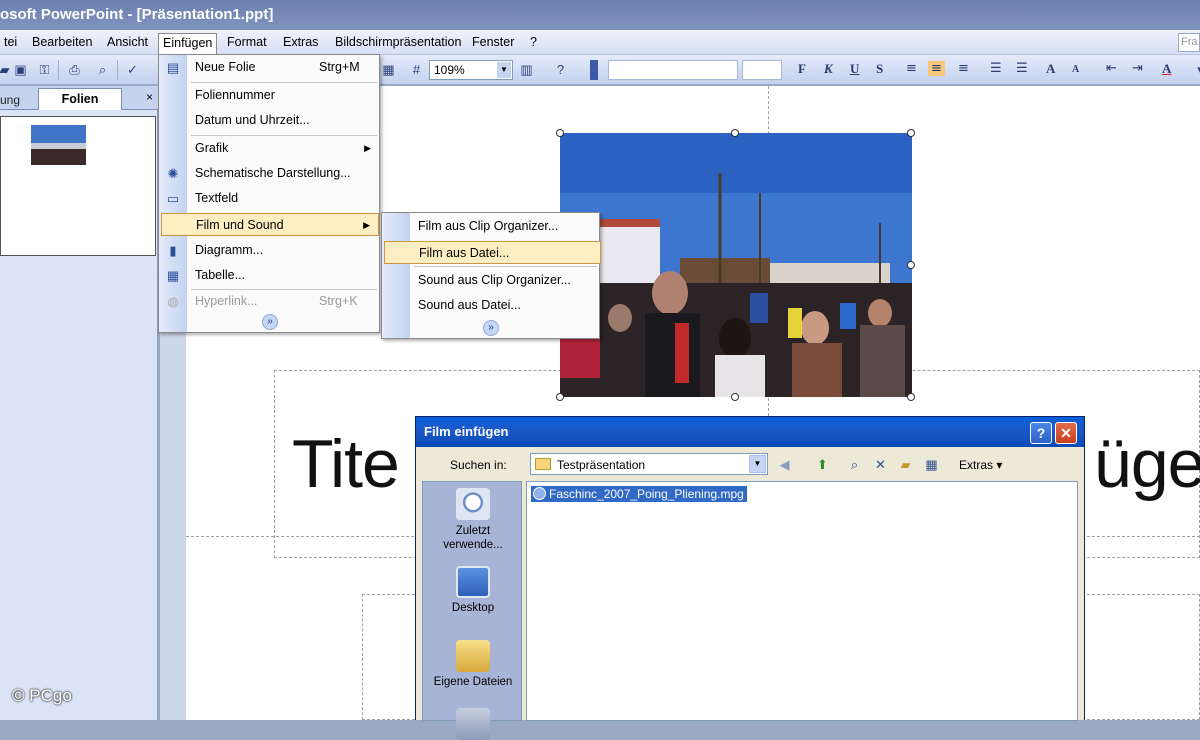  Describe the element at coordinates (127, 42) in the screenshot. I see `menu-view: Ansicht` at that location.